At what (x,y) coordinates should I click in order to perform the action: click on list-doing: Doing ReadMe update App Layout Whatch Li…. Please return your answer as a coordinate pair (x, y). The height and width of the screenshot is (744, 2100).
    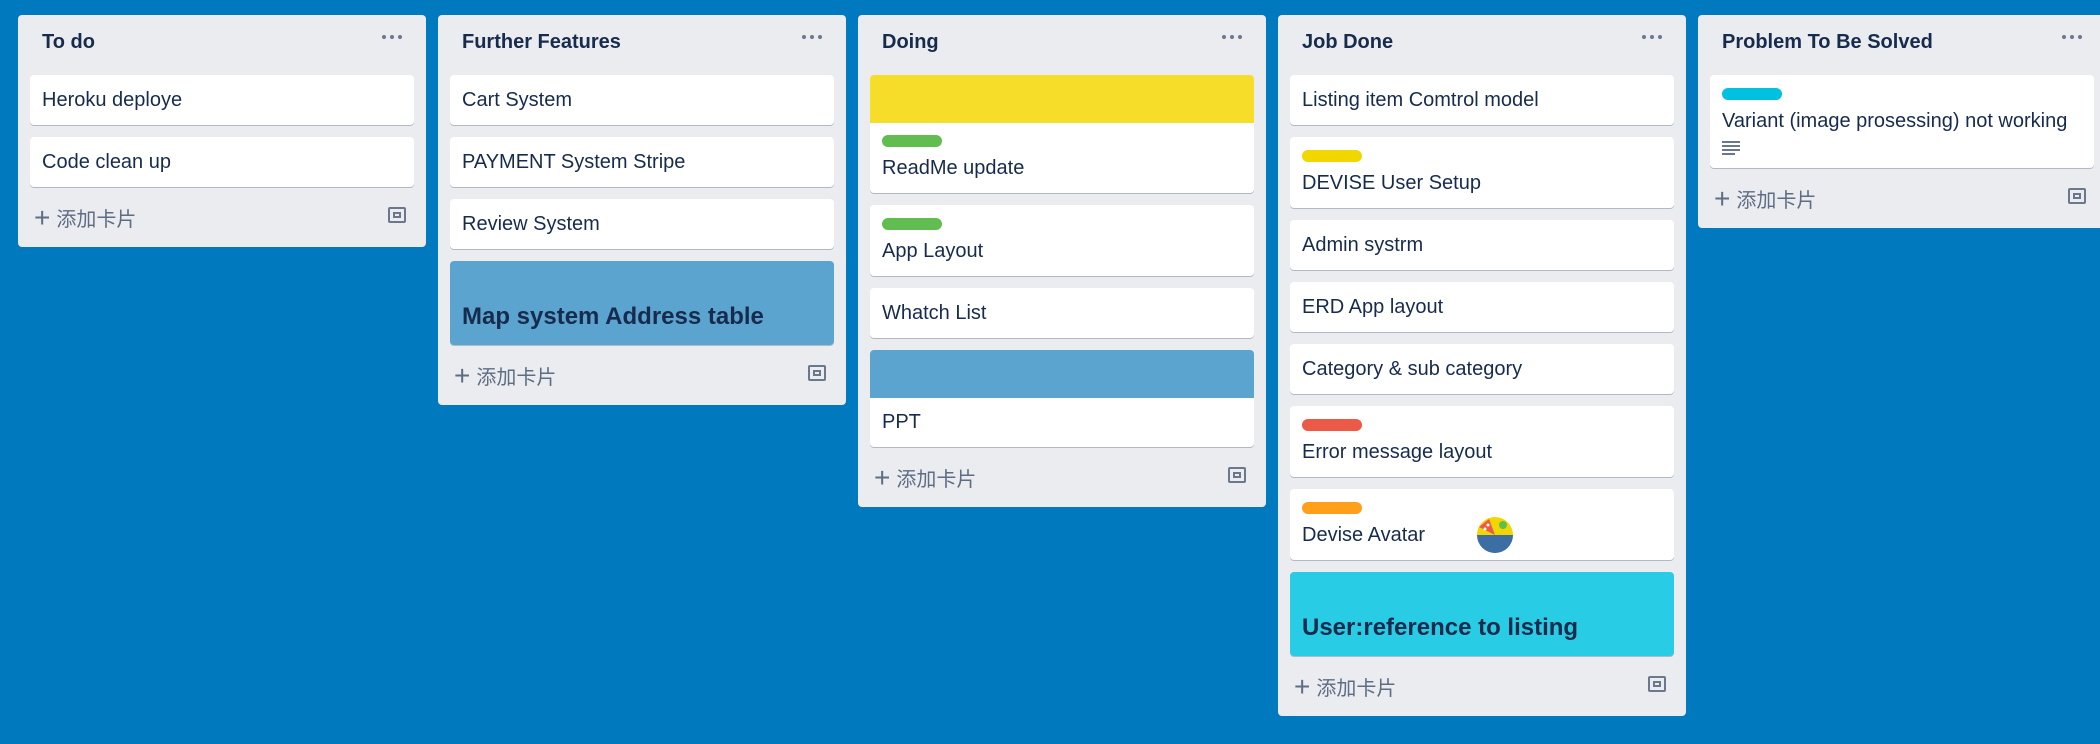
    Looking at the image, I should click on (1062, 261).